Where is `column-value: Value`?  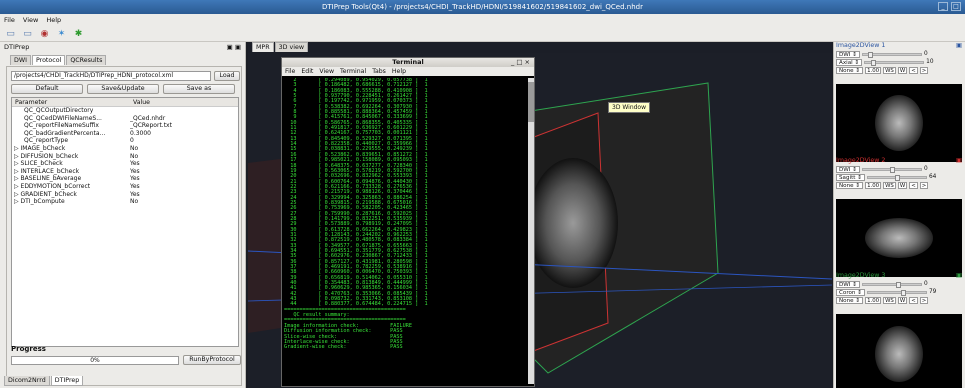 column-value: Value is located at coordinates (140, 102).